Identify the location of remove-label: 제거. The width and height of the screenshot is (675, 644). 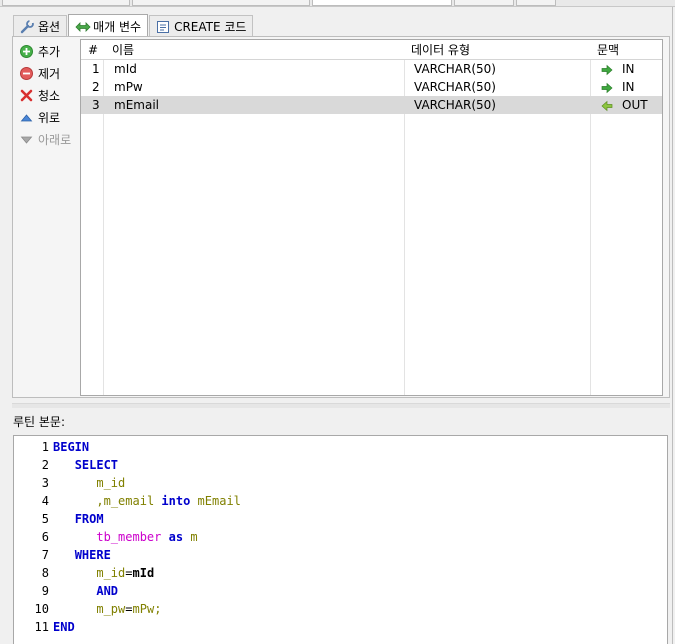
(49, 73).